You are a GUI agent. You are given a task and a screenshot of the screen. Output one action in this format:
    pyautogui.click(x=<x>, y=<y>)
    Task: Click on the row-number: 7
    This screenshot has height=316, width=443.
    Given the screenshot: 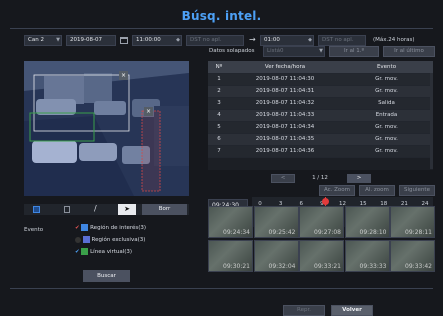 What is the action you would take?
    pyautogui.click(x=219, y=151)
    